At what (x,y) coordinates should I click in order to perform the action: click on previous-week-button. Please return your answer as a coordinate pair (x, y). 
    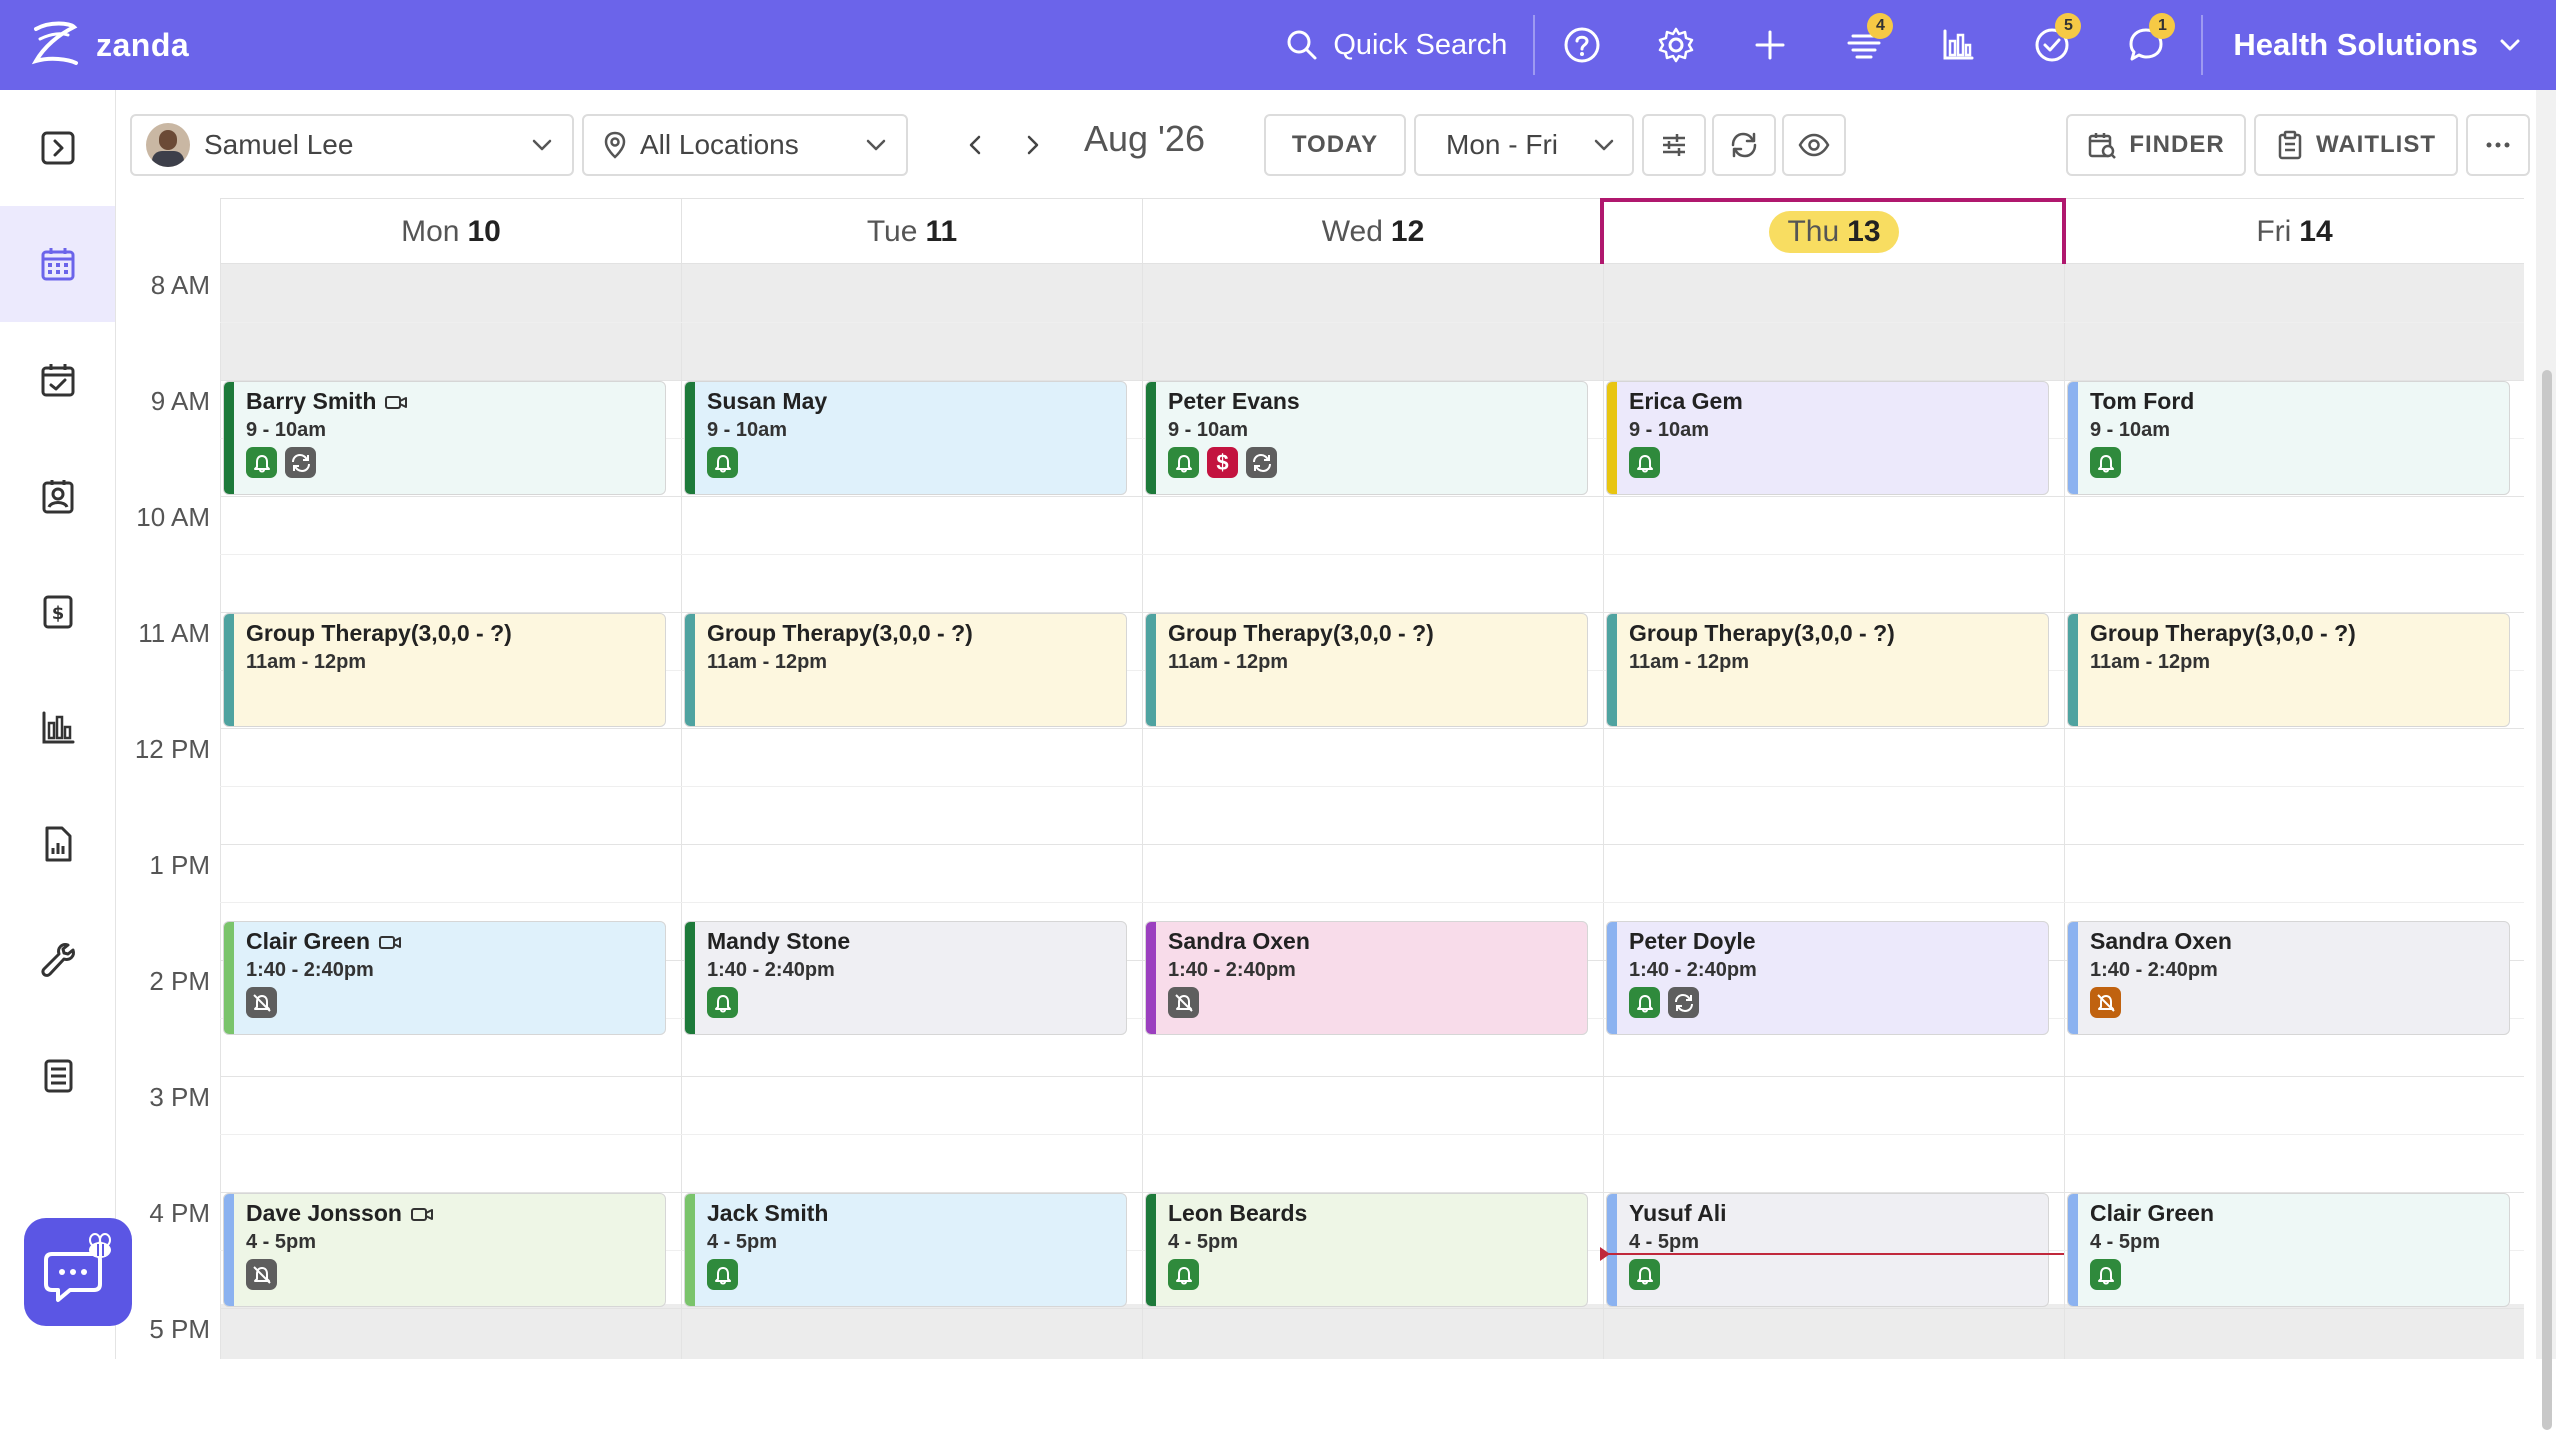
    Looking at the image, I should click on (976, 145).